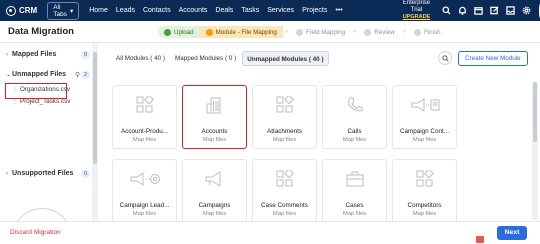 The width and height of the screenshot is (540, 244). Describe the element at coordinates (535, 112) in the screenshot. I see `main-scroll-thumb` at that location.